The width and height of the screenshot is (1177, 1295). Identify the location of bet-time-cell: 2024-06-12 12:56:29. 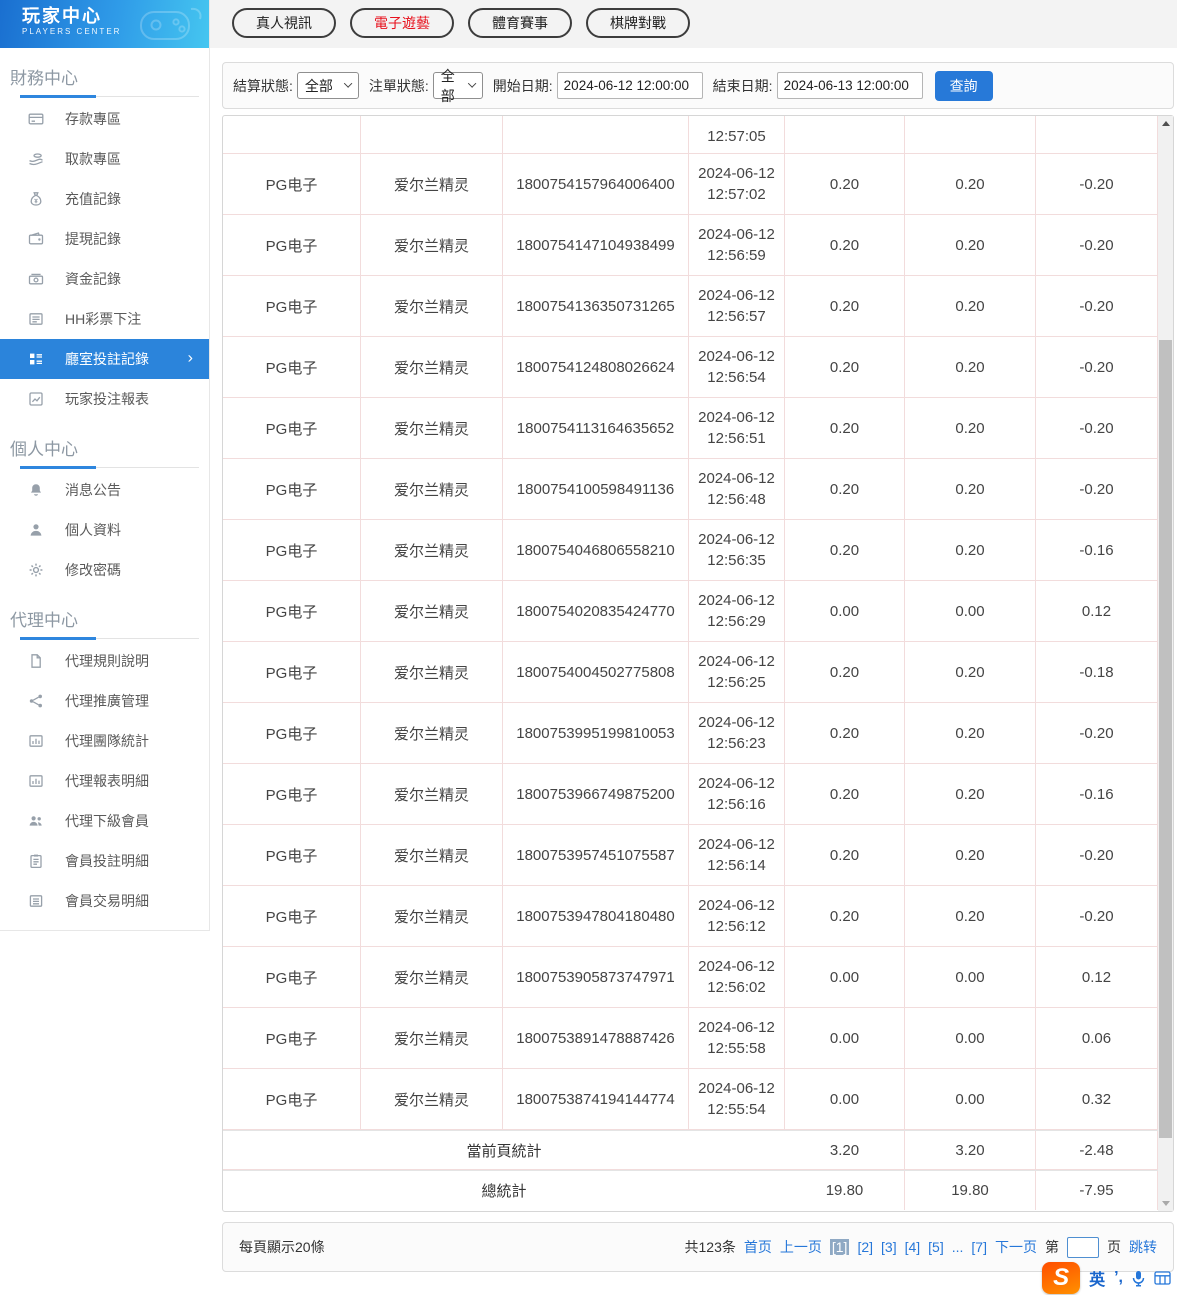
(737, 611).